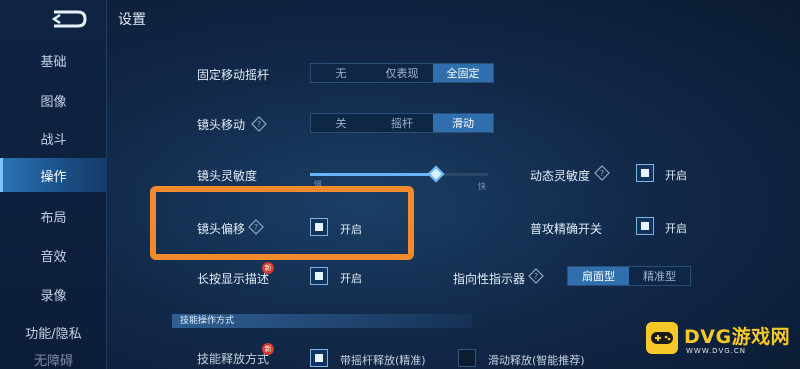 This screenshot has height=369, width=800. I want to click on sensitivity-slider-fill, so click(373, 174).